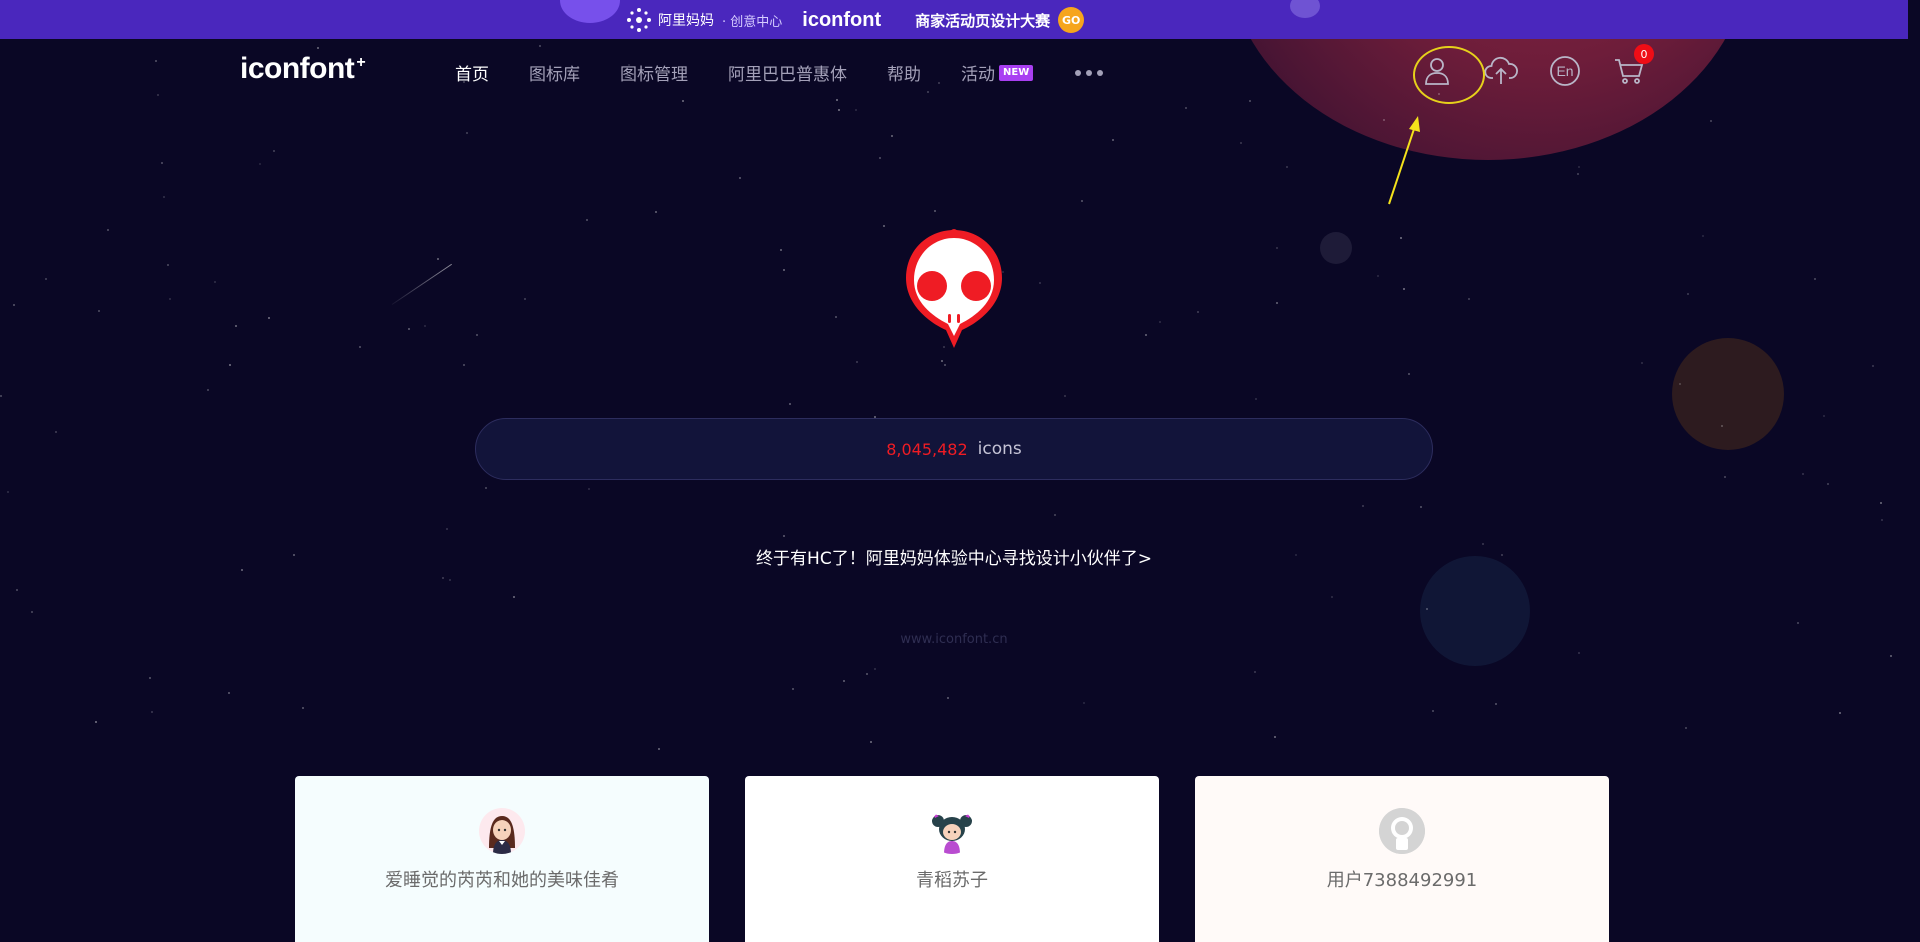 Image resolution: width=1920 pixels, height=942 pixels. I want to click on promo-go-button: GO, so click(1071, 20).